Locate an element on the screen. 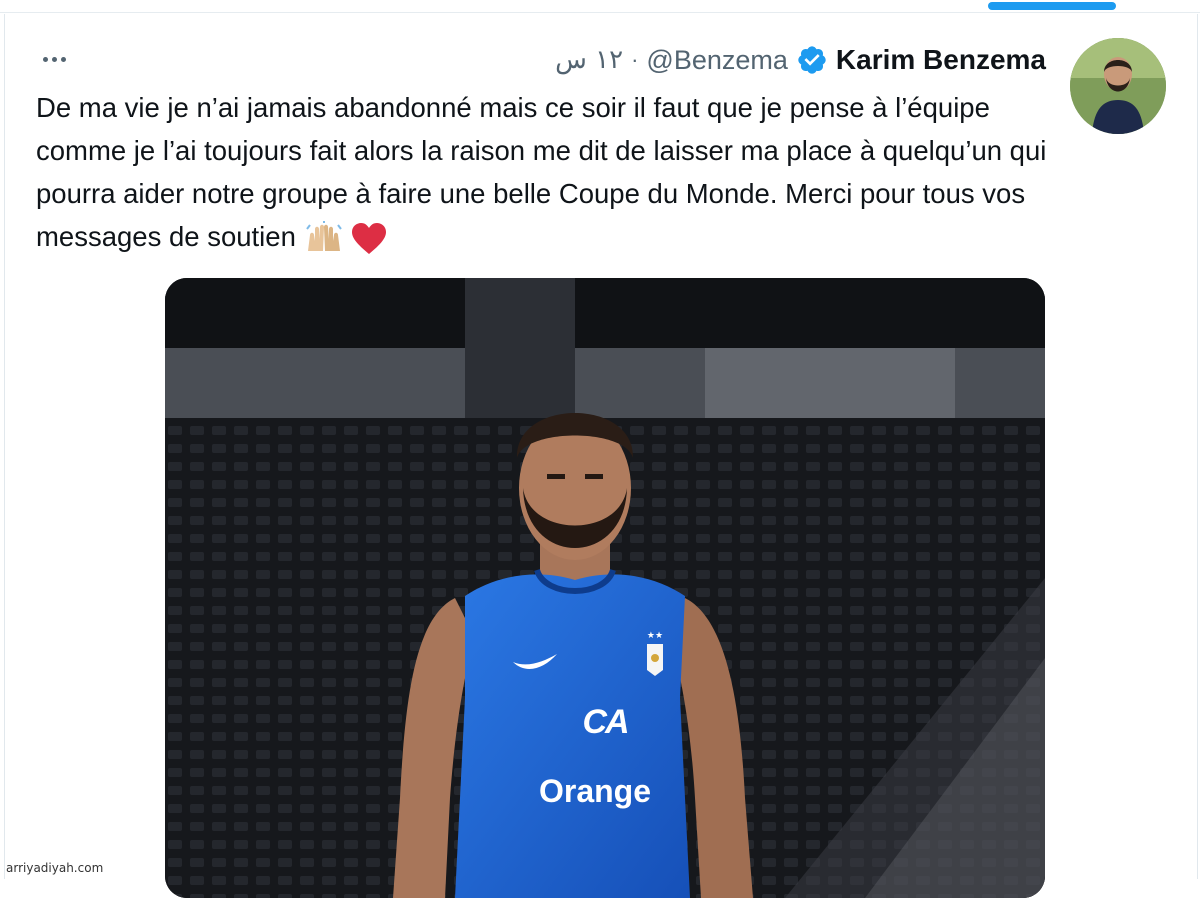  tweet-header: ١٢ س · @Benzema Karim Benzema is located at coordinates (800, 60).